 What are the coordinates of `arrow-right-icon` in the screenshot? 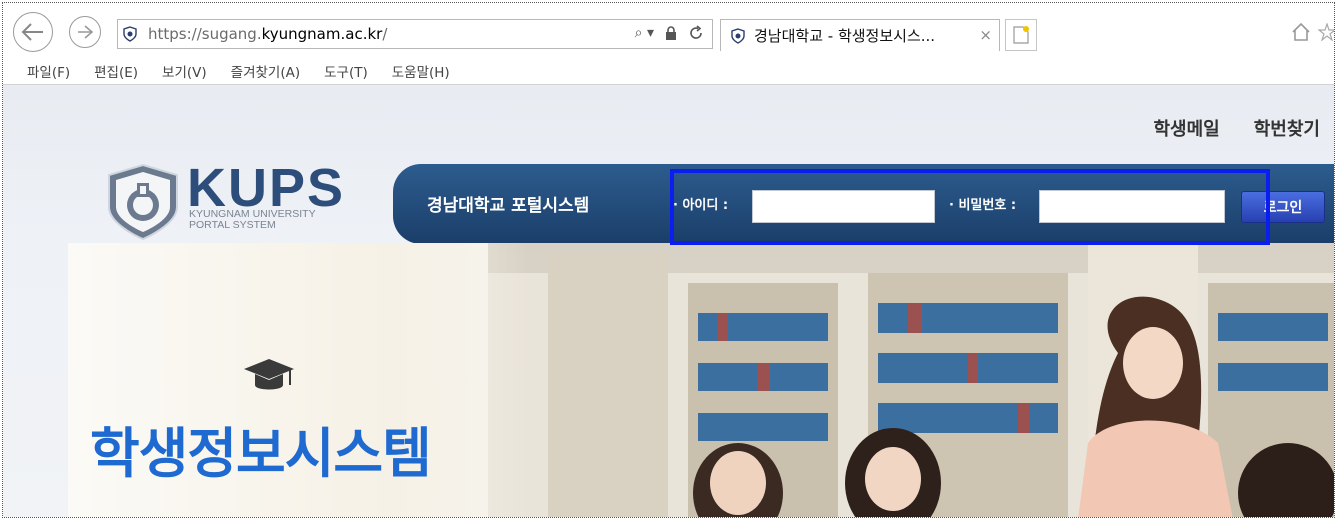 It's located at (86, 32).